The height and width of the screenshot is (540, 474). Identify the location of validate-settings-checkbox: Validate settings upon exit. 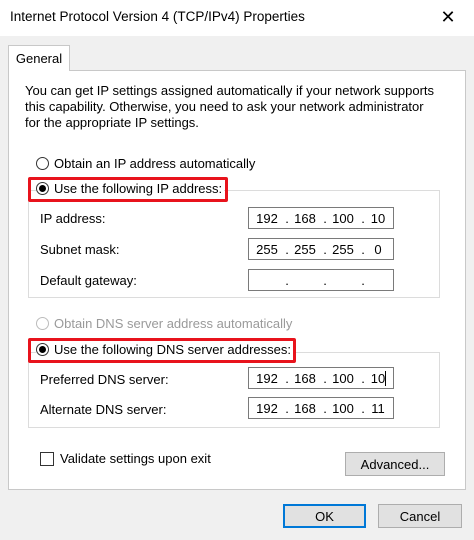
(125, 458).